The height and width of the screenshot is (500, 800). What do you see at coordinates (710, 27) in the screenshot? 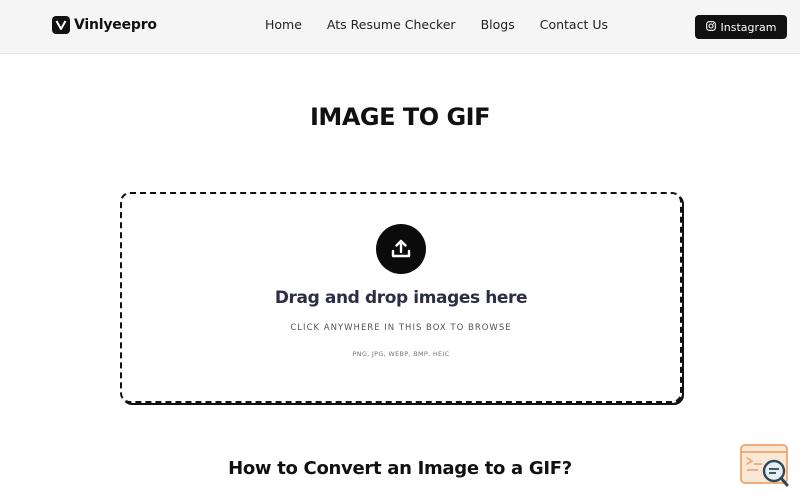
I see `instagram-icon` at bounding box center [710, 27].